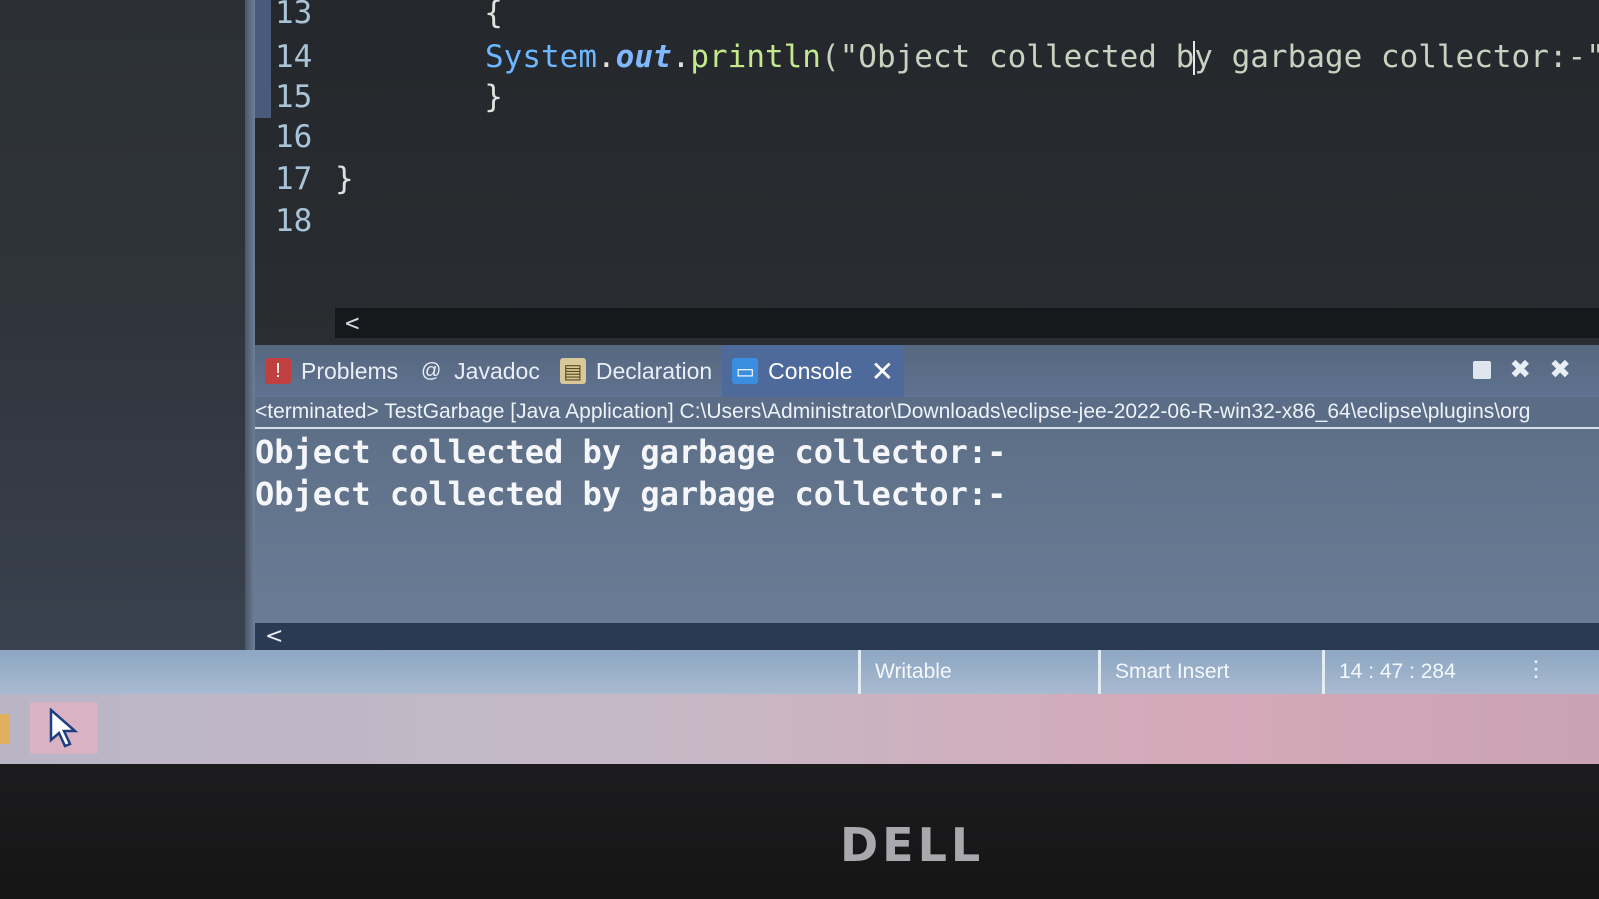  Describe the element at coordinates (541, 56) in the screenshot. I see `type-token: System` at that location.